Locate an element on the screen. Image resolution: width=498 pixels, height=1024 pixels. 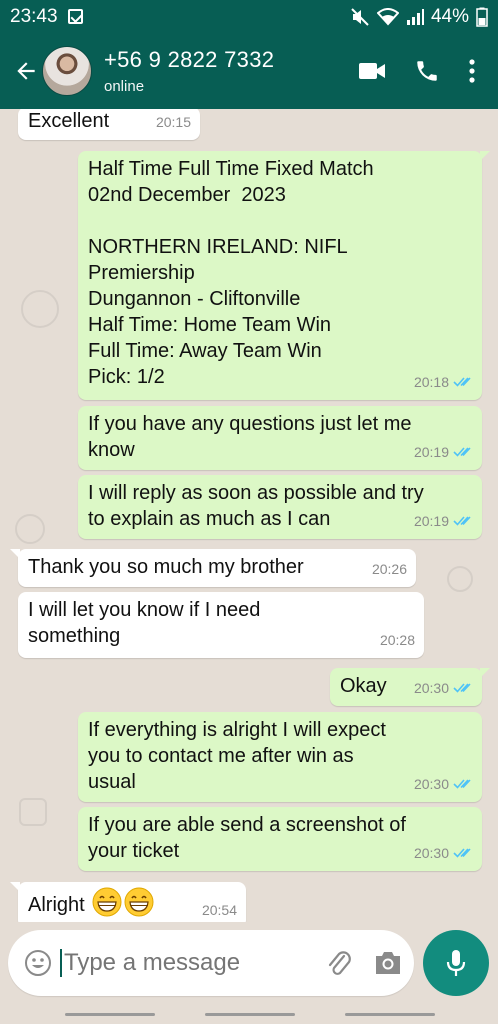
arrow-left-icon is located at coordinates (26, 71).